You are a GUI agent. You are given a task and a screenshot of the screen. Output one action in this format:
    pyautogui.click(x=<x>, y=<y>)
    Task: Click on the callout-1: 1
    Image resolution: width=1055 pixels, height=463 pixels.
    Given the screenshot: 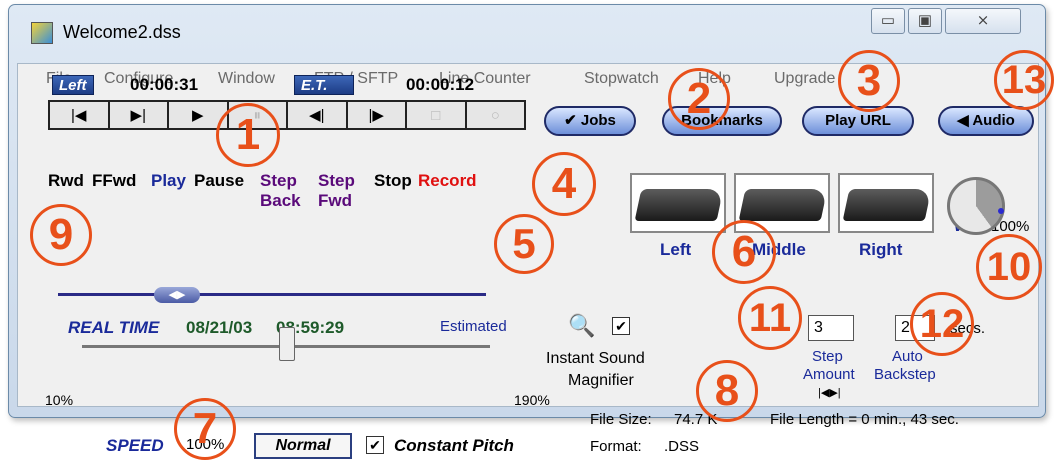 What is the action you would take?
    pyautogui.click(x=248, y=135)
    